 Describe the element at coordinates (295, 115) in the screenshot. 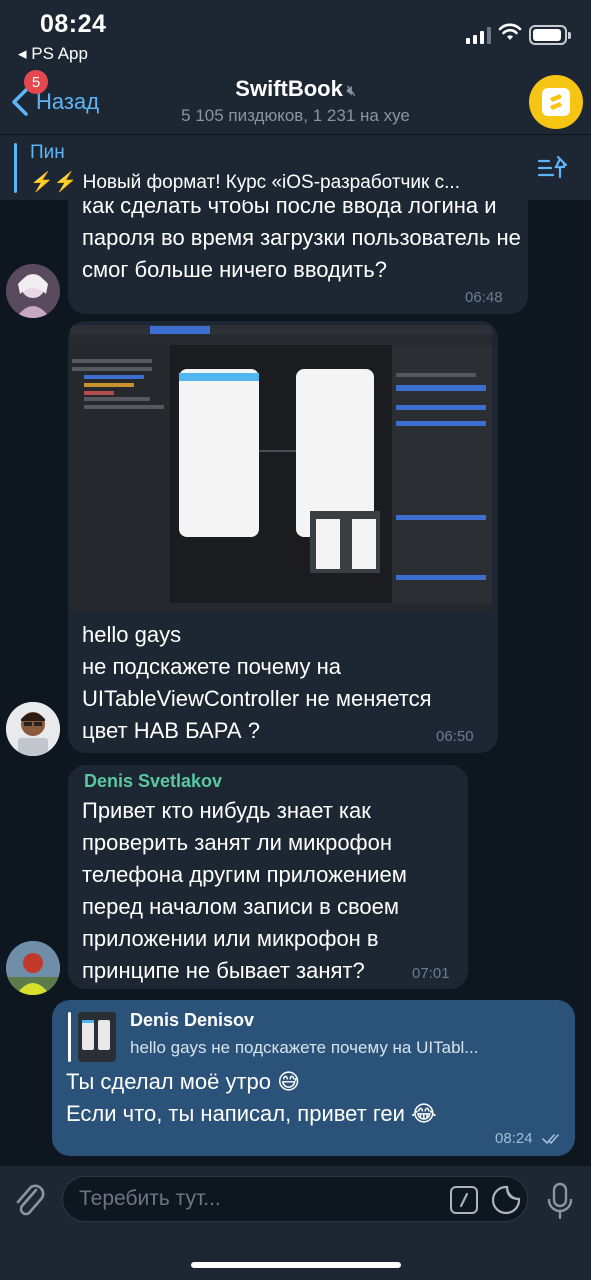

I see `chat-subtitle: 5 105 пиздюков, 1 231 на хуе` at that location.